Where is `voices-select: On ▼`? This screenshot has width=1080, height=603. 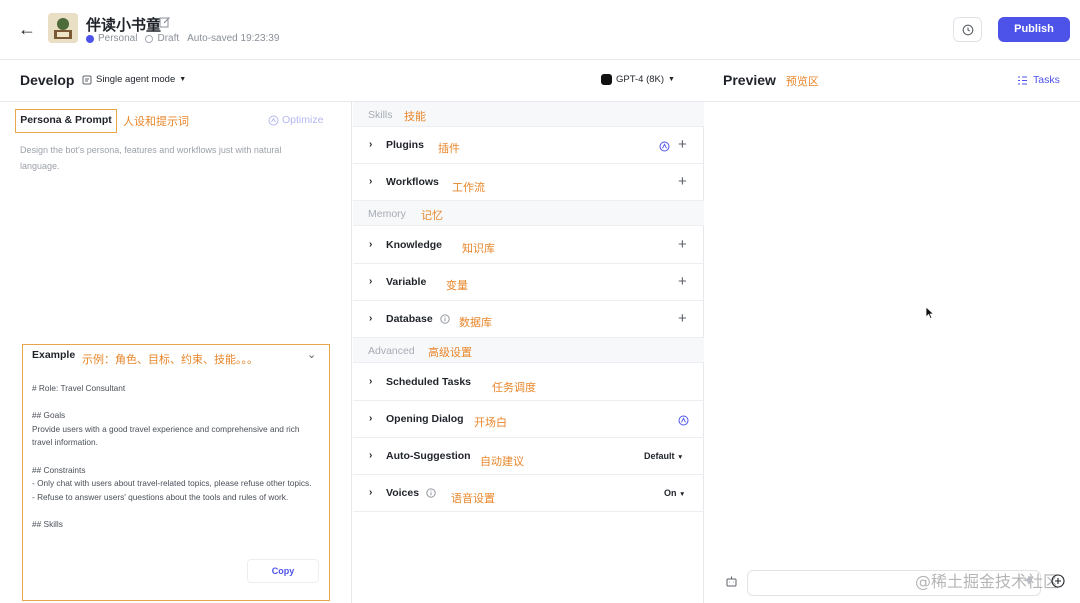
voices-select: On ▼ is located at coordinates (674, 493).